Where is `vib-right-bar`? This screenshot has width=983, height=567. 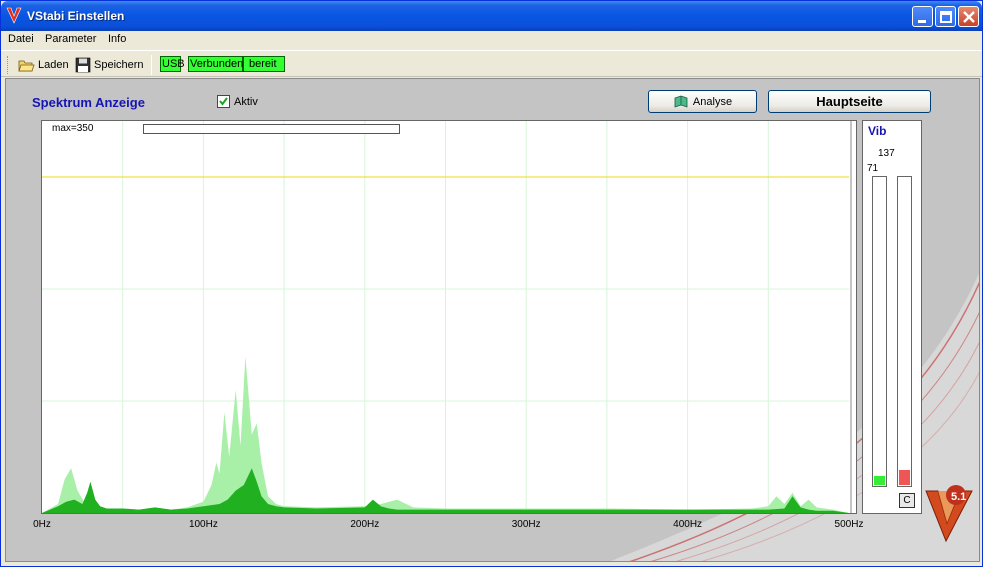 vib-right-bar is located at coordinates (904, 331).